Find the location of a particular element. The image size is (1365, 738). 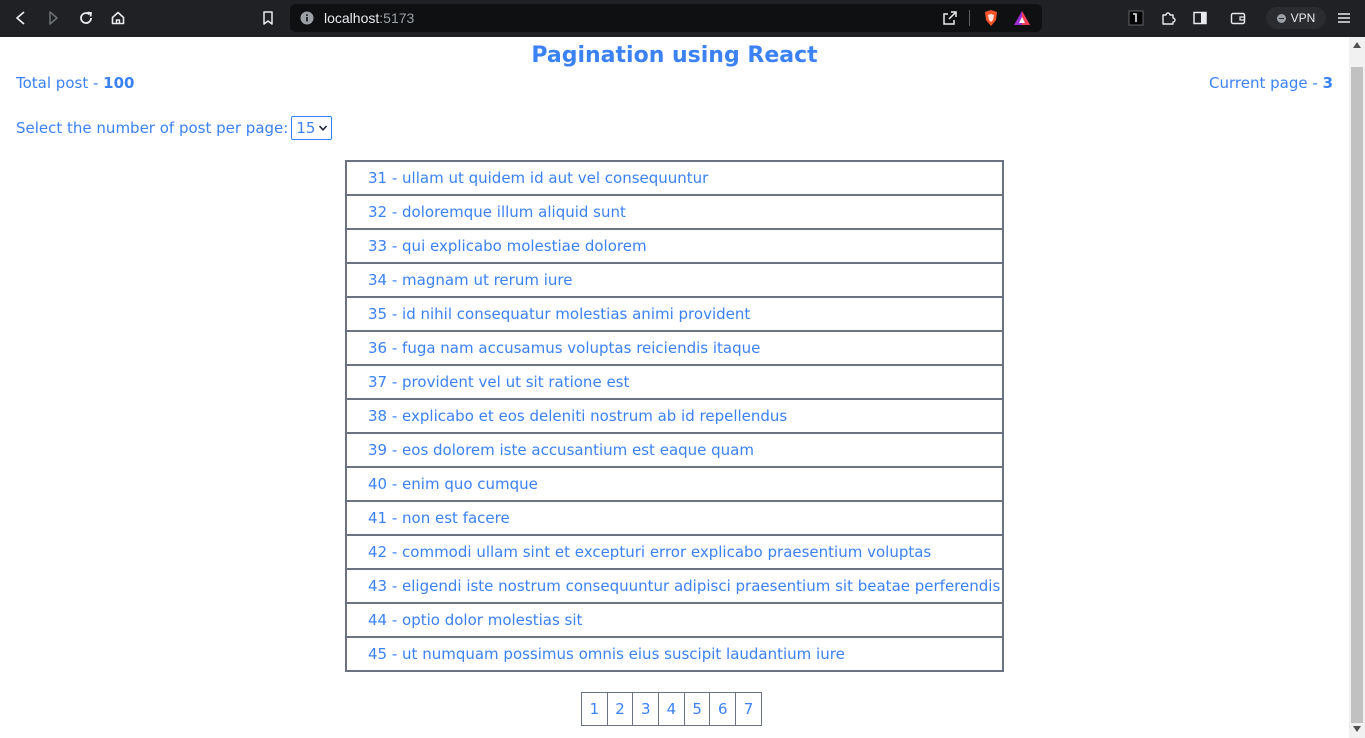

url-host: localhost is located at coordinates (352, 18).